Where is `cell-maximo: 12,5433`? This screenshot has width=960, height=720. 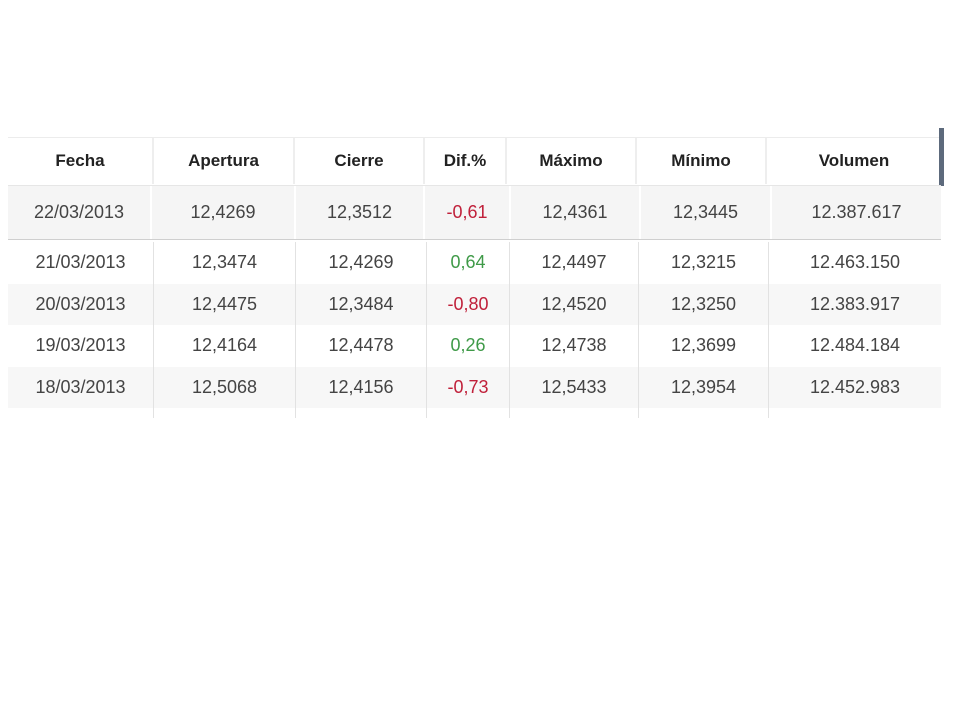
cell-maximo: 12,5433 is located at coordinates (574, 387).